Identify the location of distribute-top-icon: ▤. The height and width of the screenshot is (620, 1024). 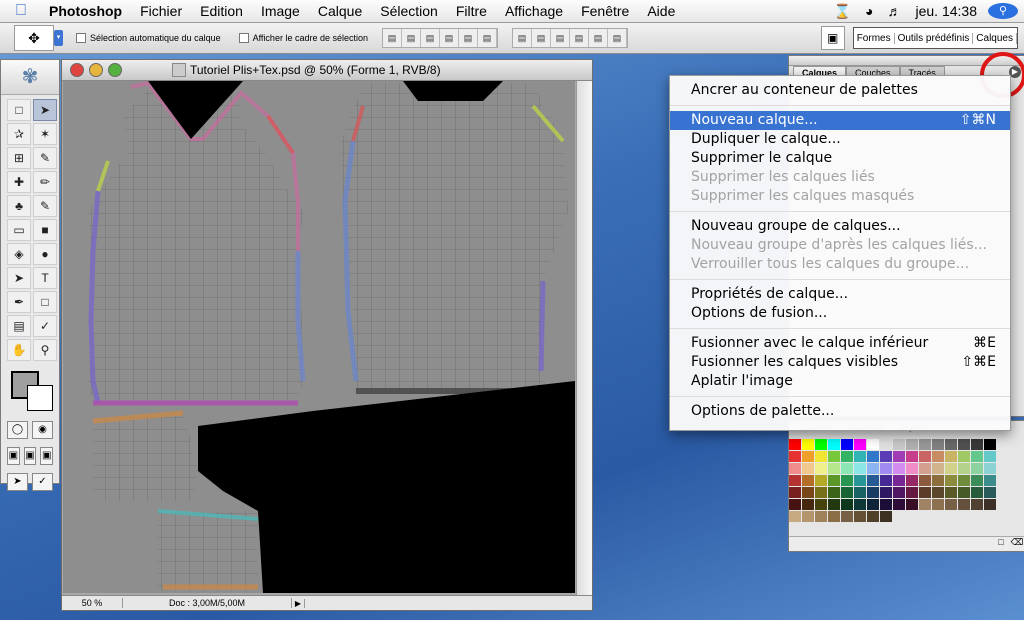
(522, 38).